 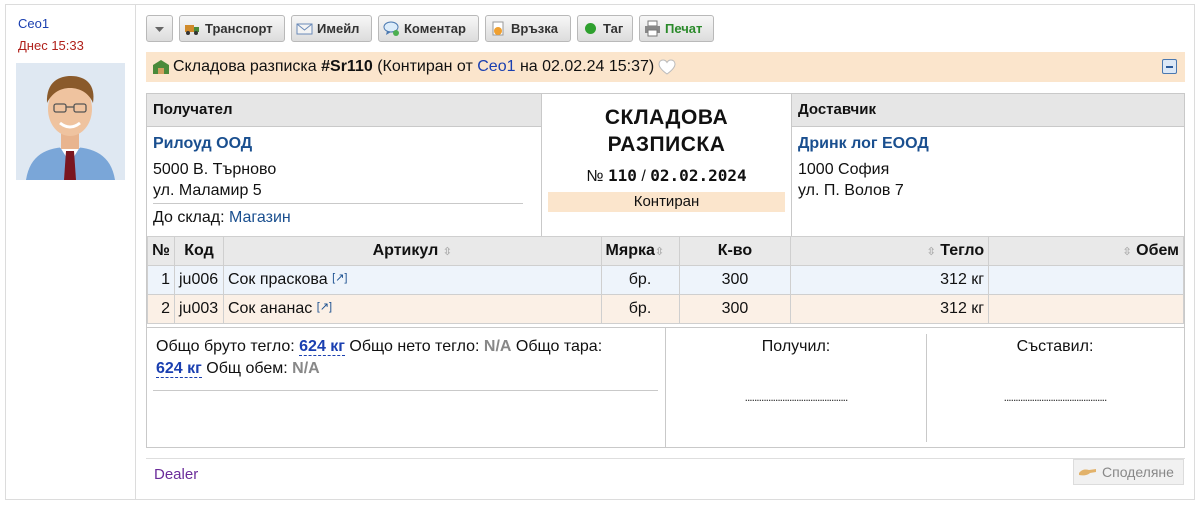 I want to click on tare-label: Общо тара:, so click(x=559, y=346).